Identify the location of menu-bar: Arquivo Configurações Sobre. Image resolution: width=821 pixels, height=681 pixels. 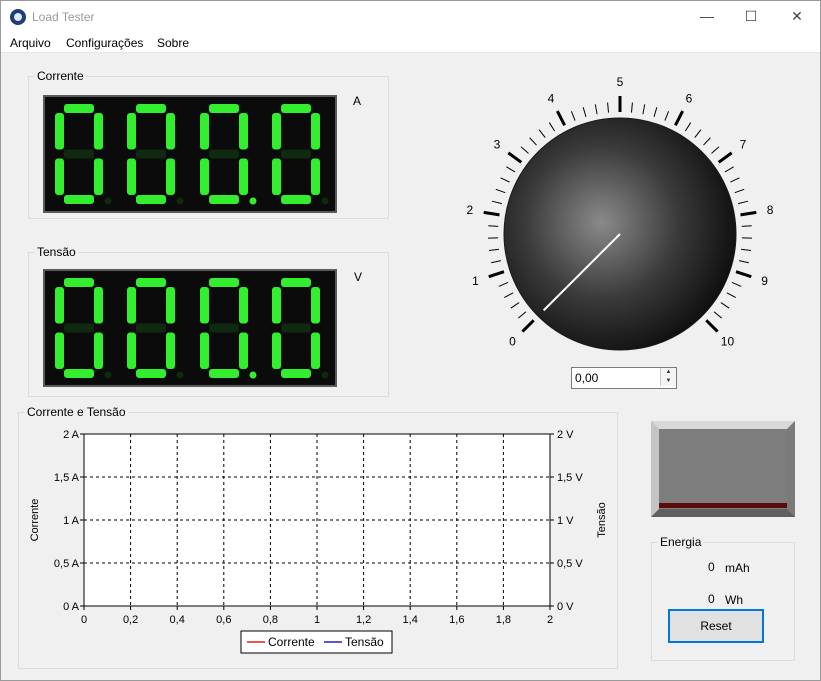
(410, 42).